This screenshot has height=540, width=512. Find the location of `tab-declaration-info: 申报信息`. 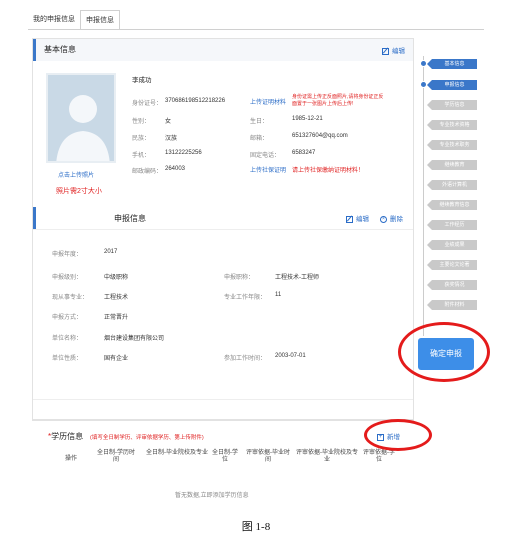

tab-declaration-info: 申报信息 is located at coordinates (100, 20).